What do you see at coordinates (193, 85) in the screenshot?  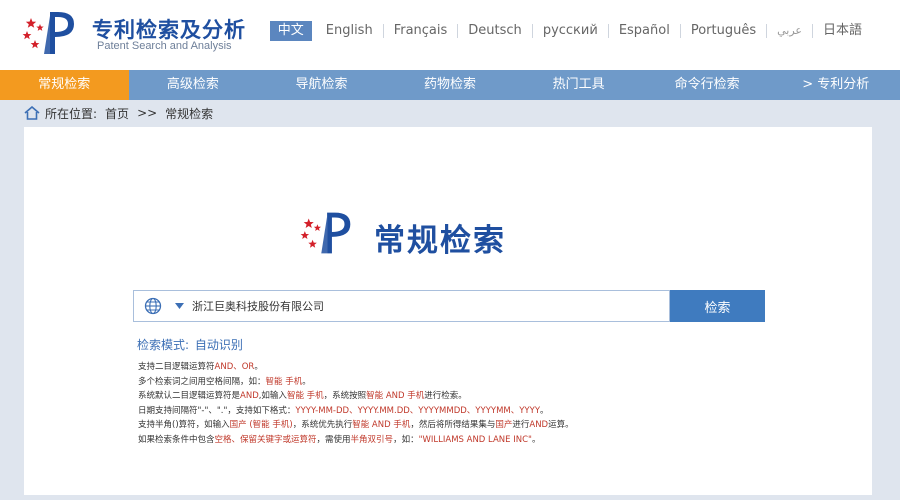 I see `nav-advanced-search: 高级检索` at bounding box center [193, 85].